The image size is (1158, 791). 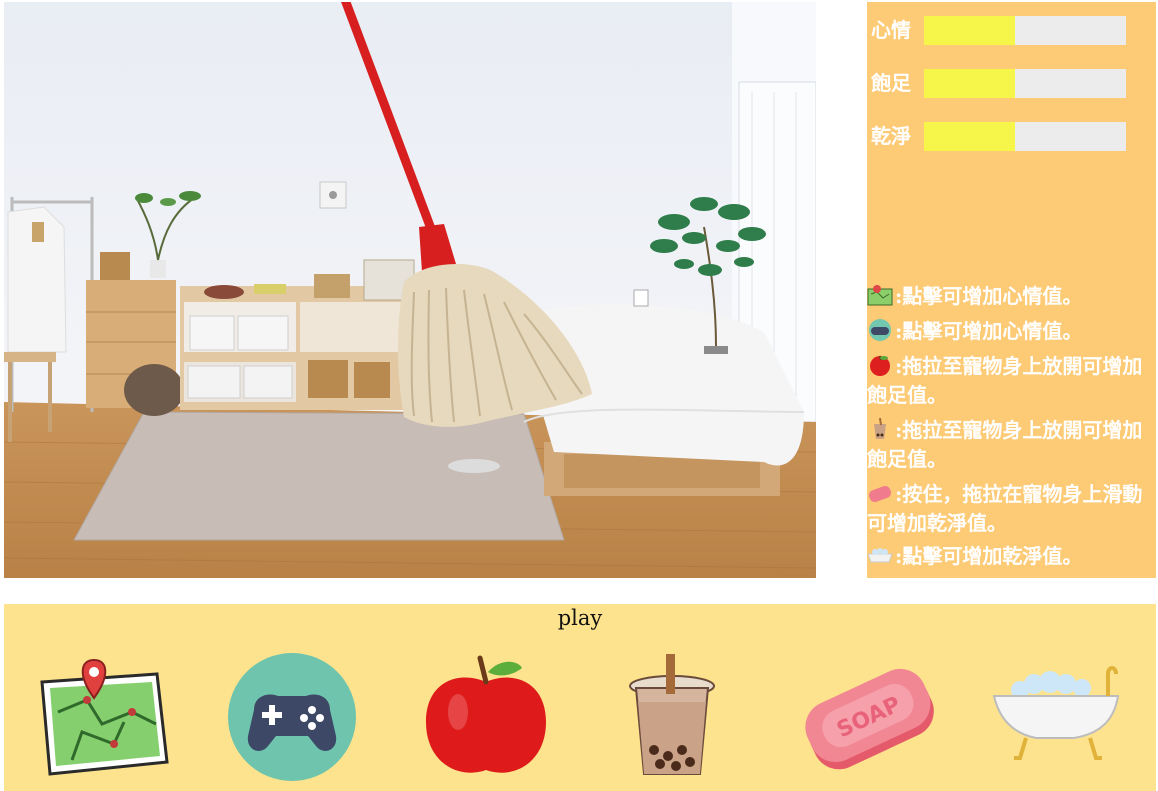 I want to click on instruction-bubble-tea: :拖拉至寵物身上放開可增加飽足值。, so click(x=1011, y=445).